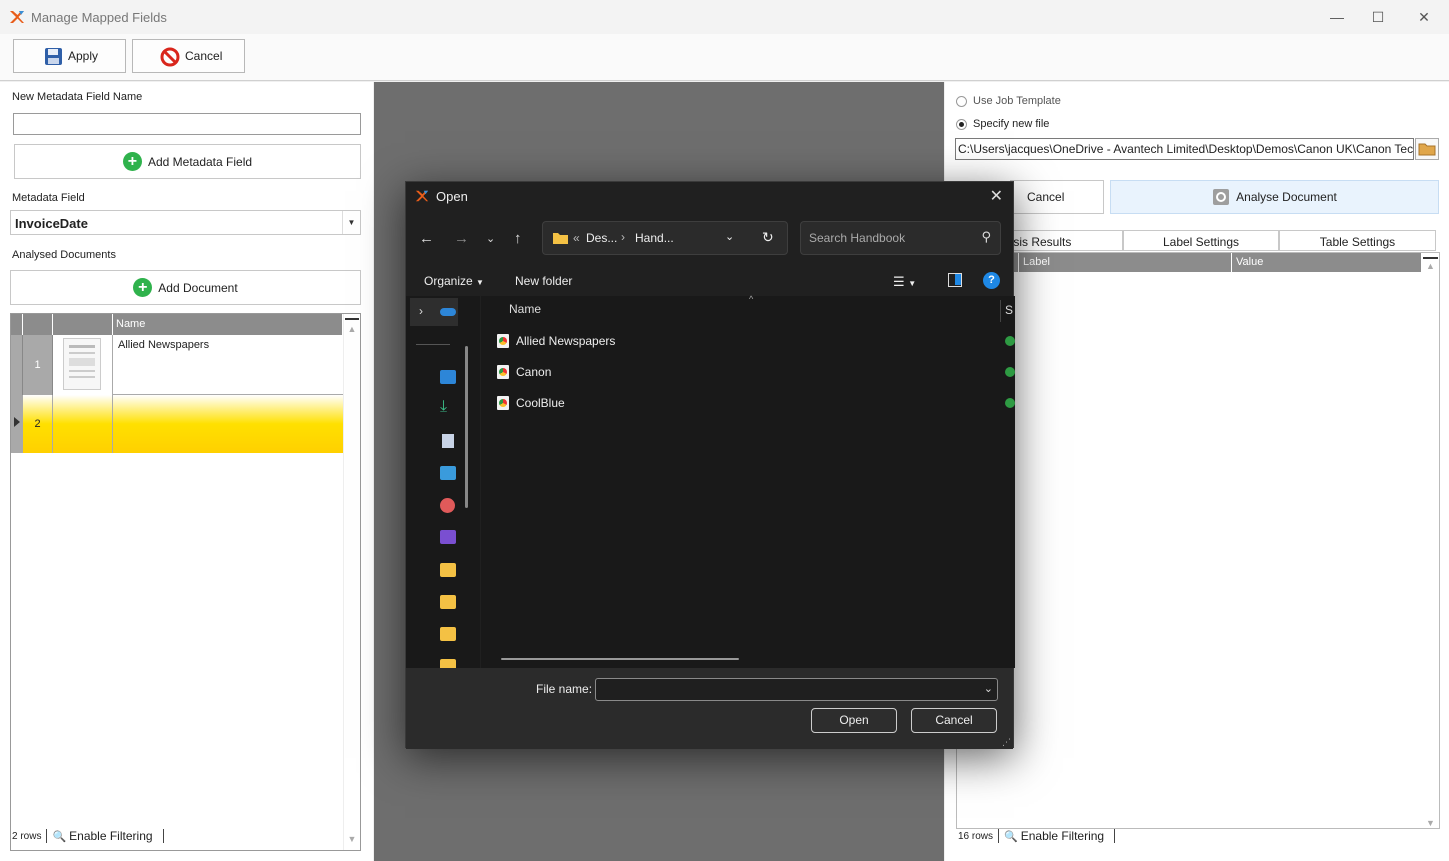 The height and width of the screenshot is (861, 1449). What do you see at coordinates (961, 101) in the screenshot?
I see `use-job-template-radio` at bounding box center [961, 101].